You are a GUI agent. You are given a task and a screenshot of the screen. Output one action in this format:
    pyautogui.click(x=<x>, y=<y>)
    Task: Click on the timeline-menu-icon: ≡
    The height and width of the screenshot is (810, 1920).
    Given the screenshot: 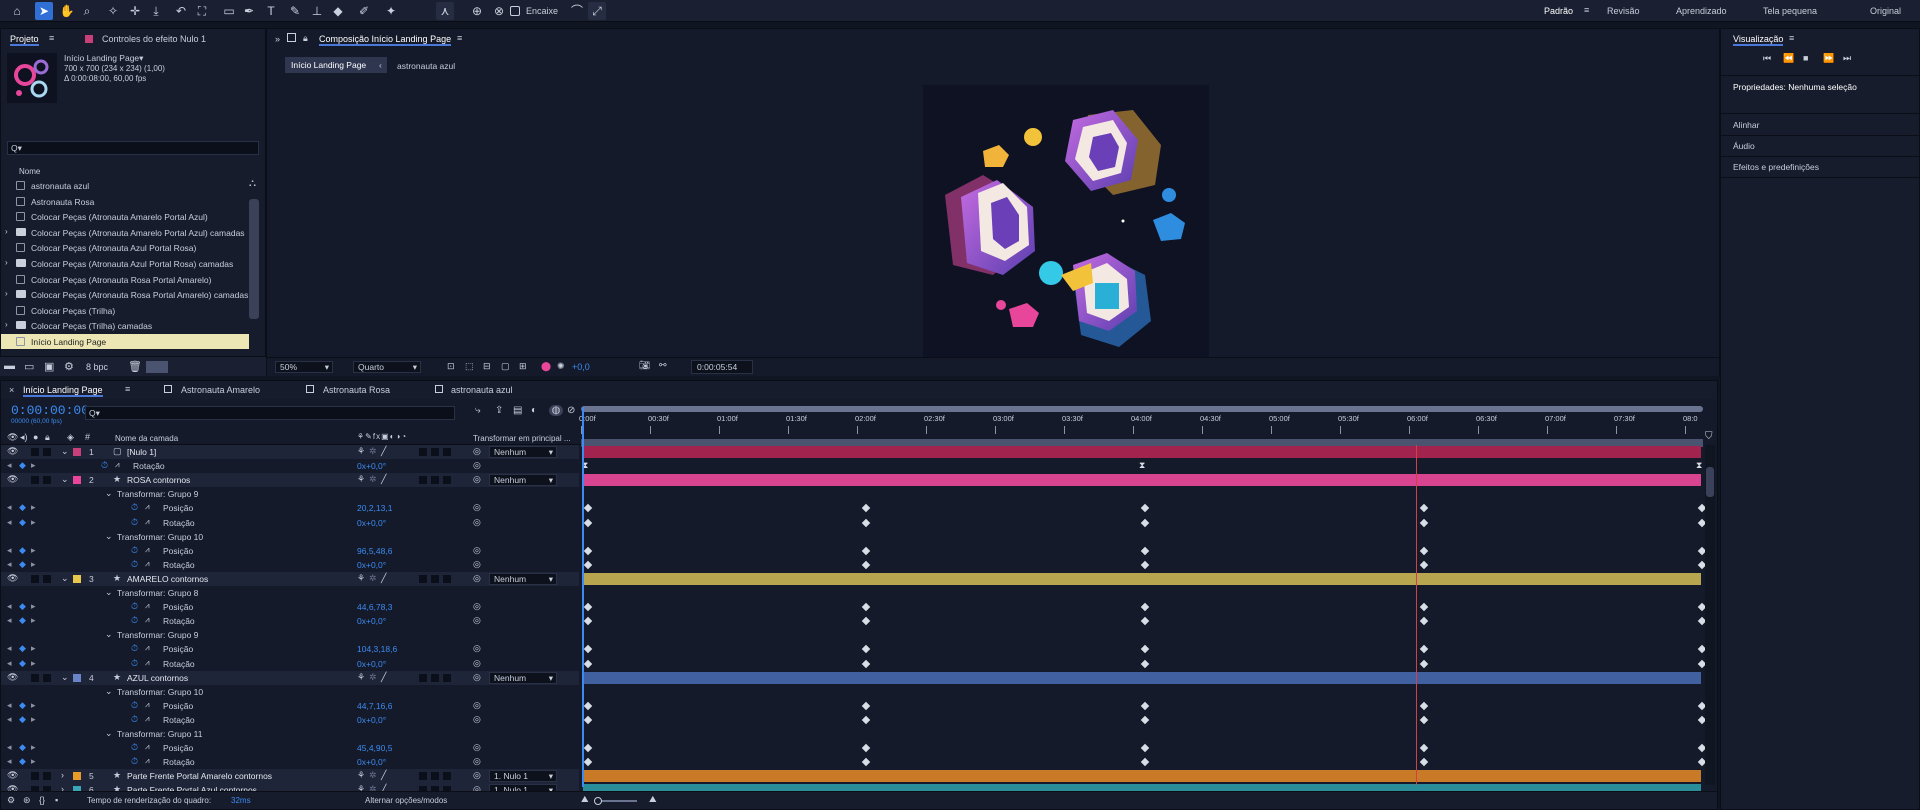 What is the action you would take?
    pyautogui.click(x=127, y=389)
    